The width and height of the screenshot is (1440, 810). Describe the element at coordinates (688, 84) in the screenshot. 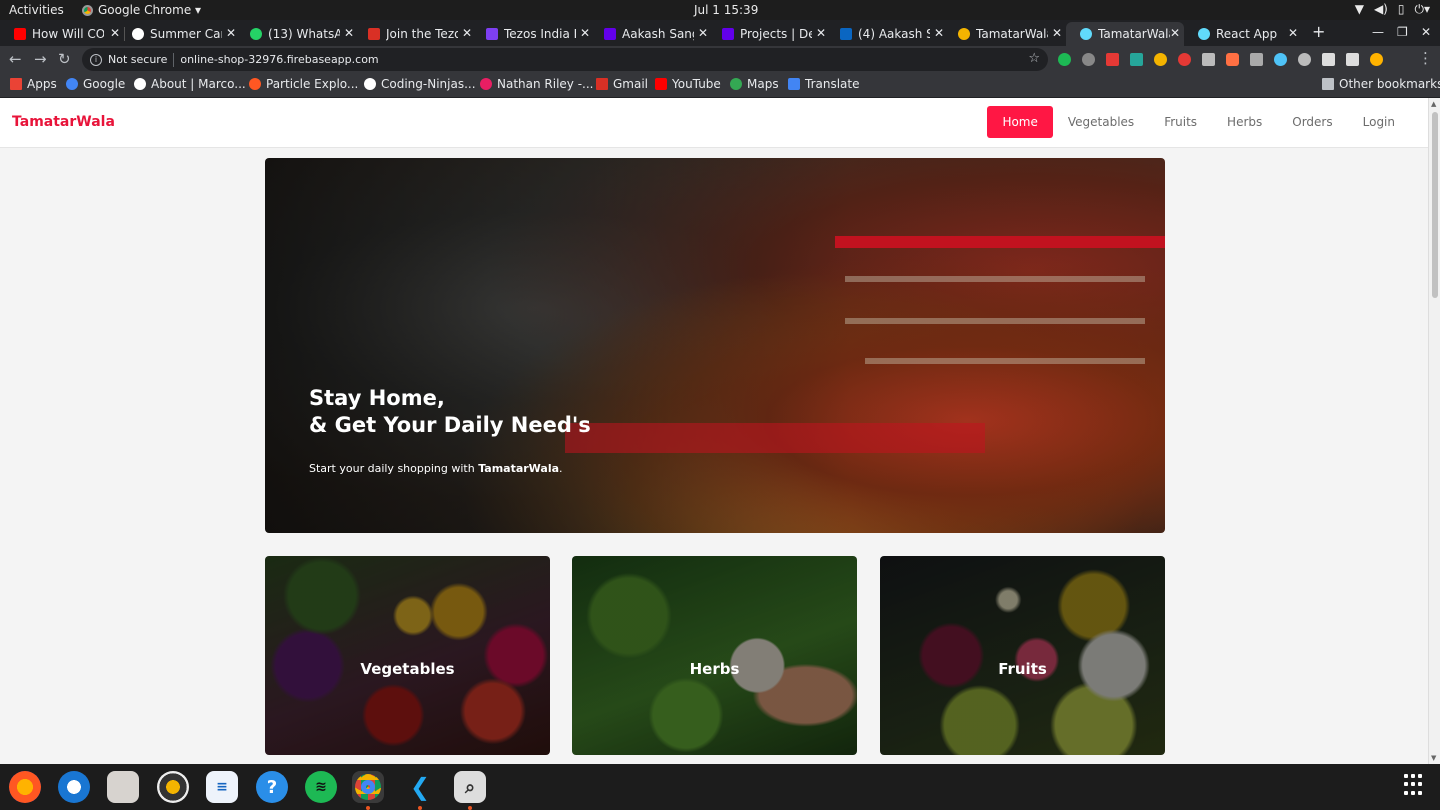

I see `bookmark-youtube: YouTube` at that location.